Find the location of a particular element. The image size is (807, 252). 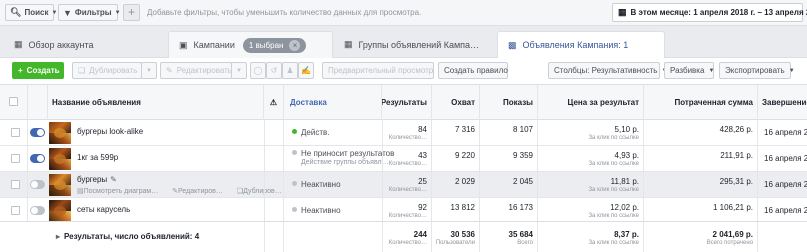

ad-name: бургеры look-alike is located at coordinates (110, 131).